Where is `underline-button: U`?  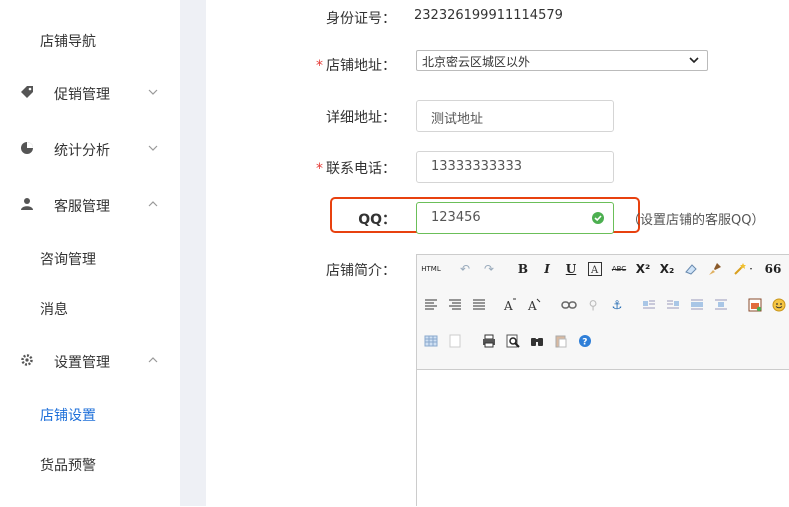
underline-button: U is located at coordinates (571, 269).